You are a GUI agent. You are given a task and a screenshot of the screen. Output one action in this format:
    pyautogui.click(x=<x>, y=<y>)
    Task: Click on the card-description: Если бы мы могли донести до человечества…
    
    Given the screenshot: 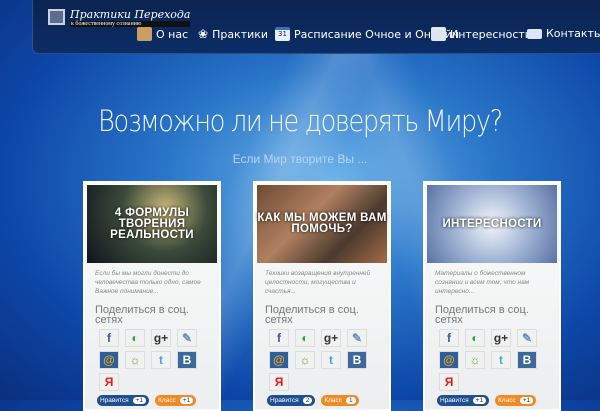 What is the action you would take?
    pyautogui.click(x=148, y=282)
    